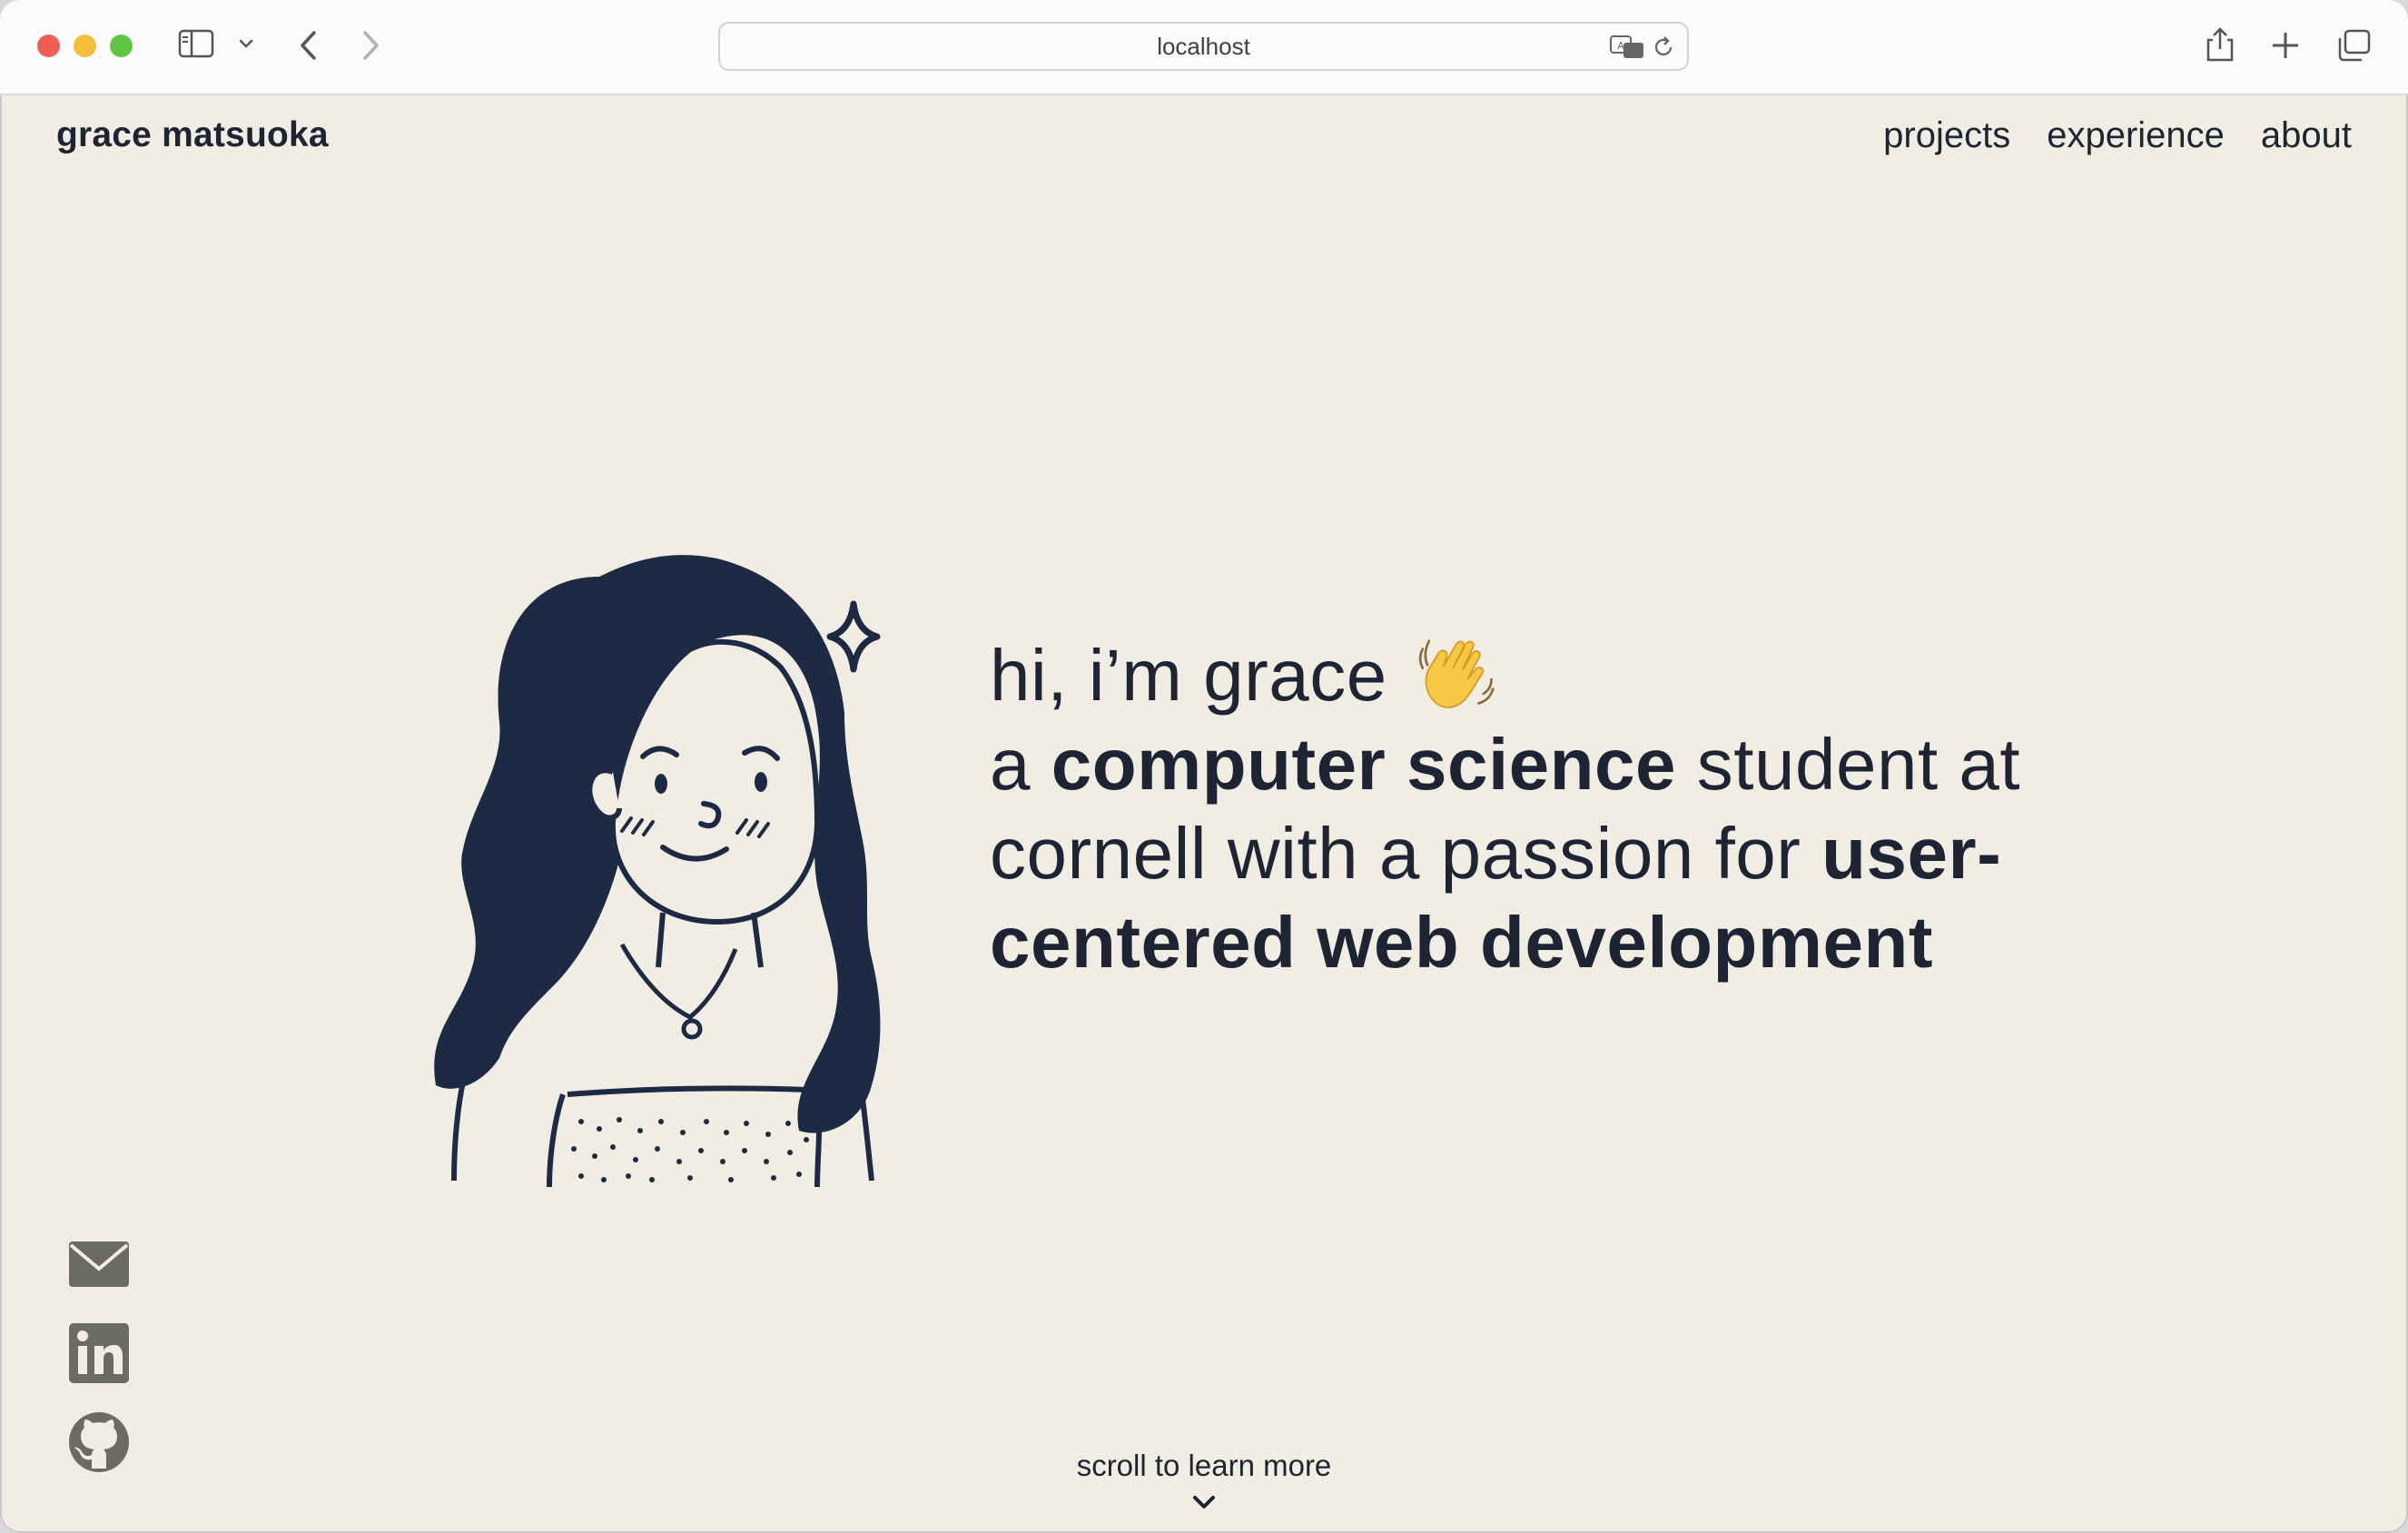  I want to click on linkedin-icon, so click(99, 1353).